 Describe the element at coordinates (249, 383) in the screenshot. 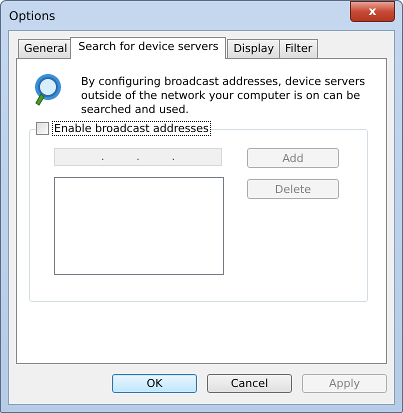

I see `button: Cancel` at that location.